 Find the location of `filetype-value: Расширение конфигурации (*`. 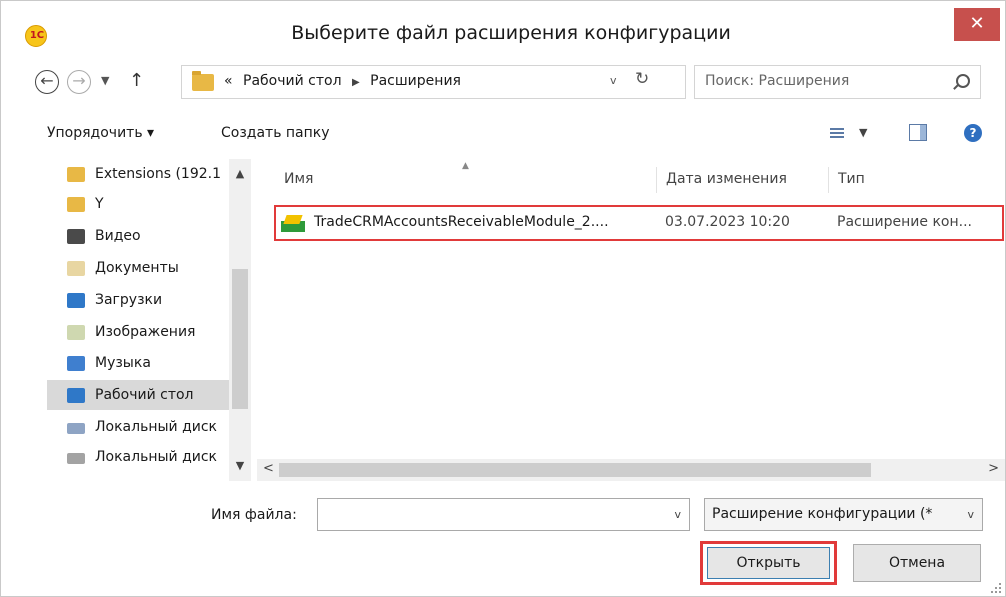

filetype-value: Расширение конфигурации (* is located at coordinates (822, 514).